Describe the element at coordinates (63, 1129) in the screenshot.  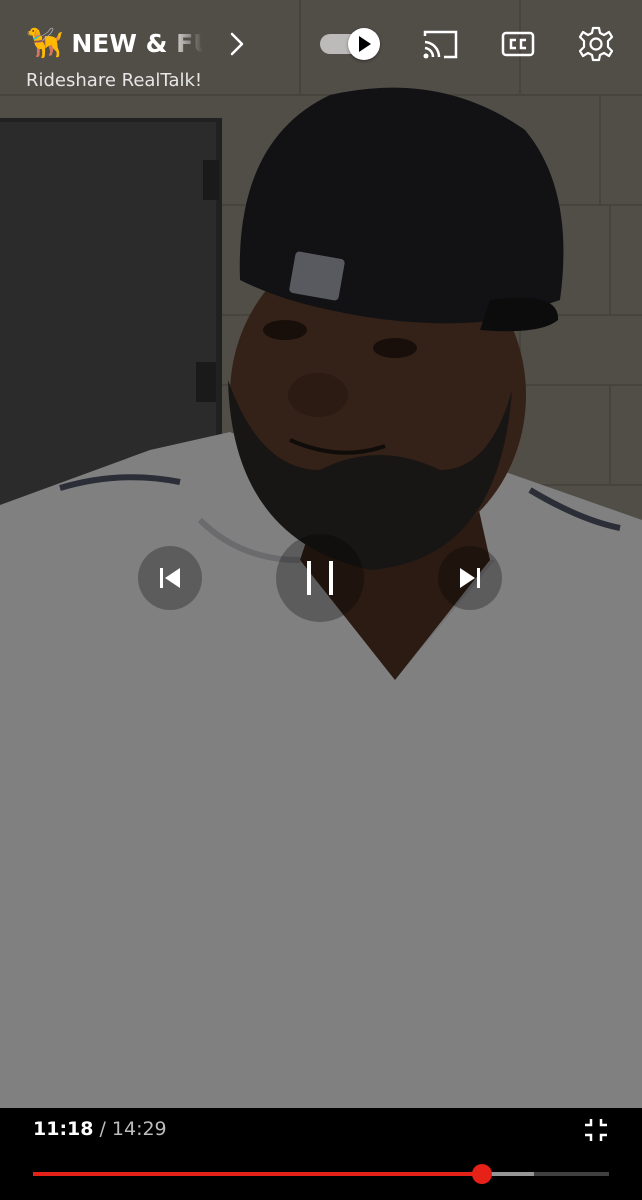
I see `current-time: 11:18` at that location.